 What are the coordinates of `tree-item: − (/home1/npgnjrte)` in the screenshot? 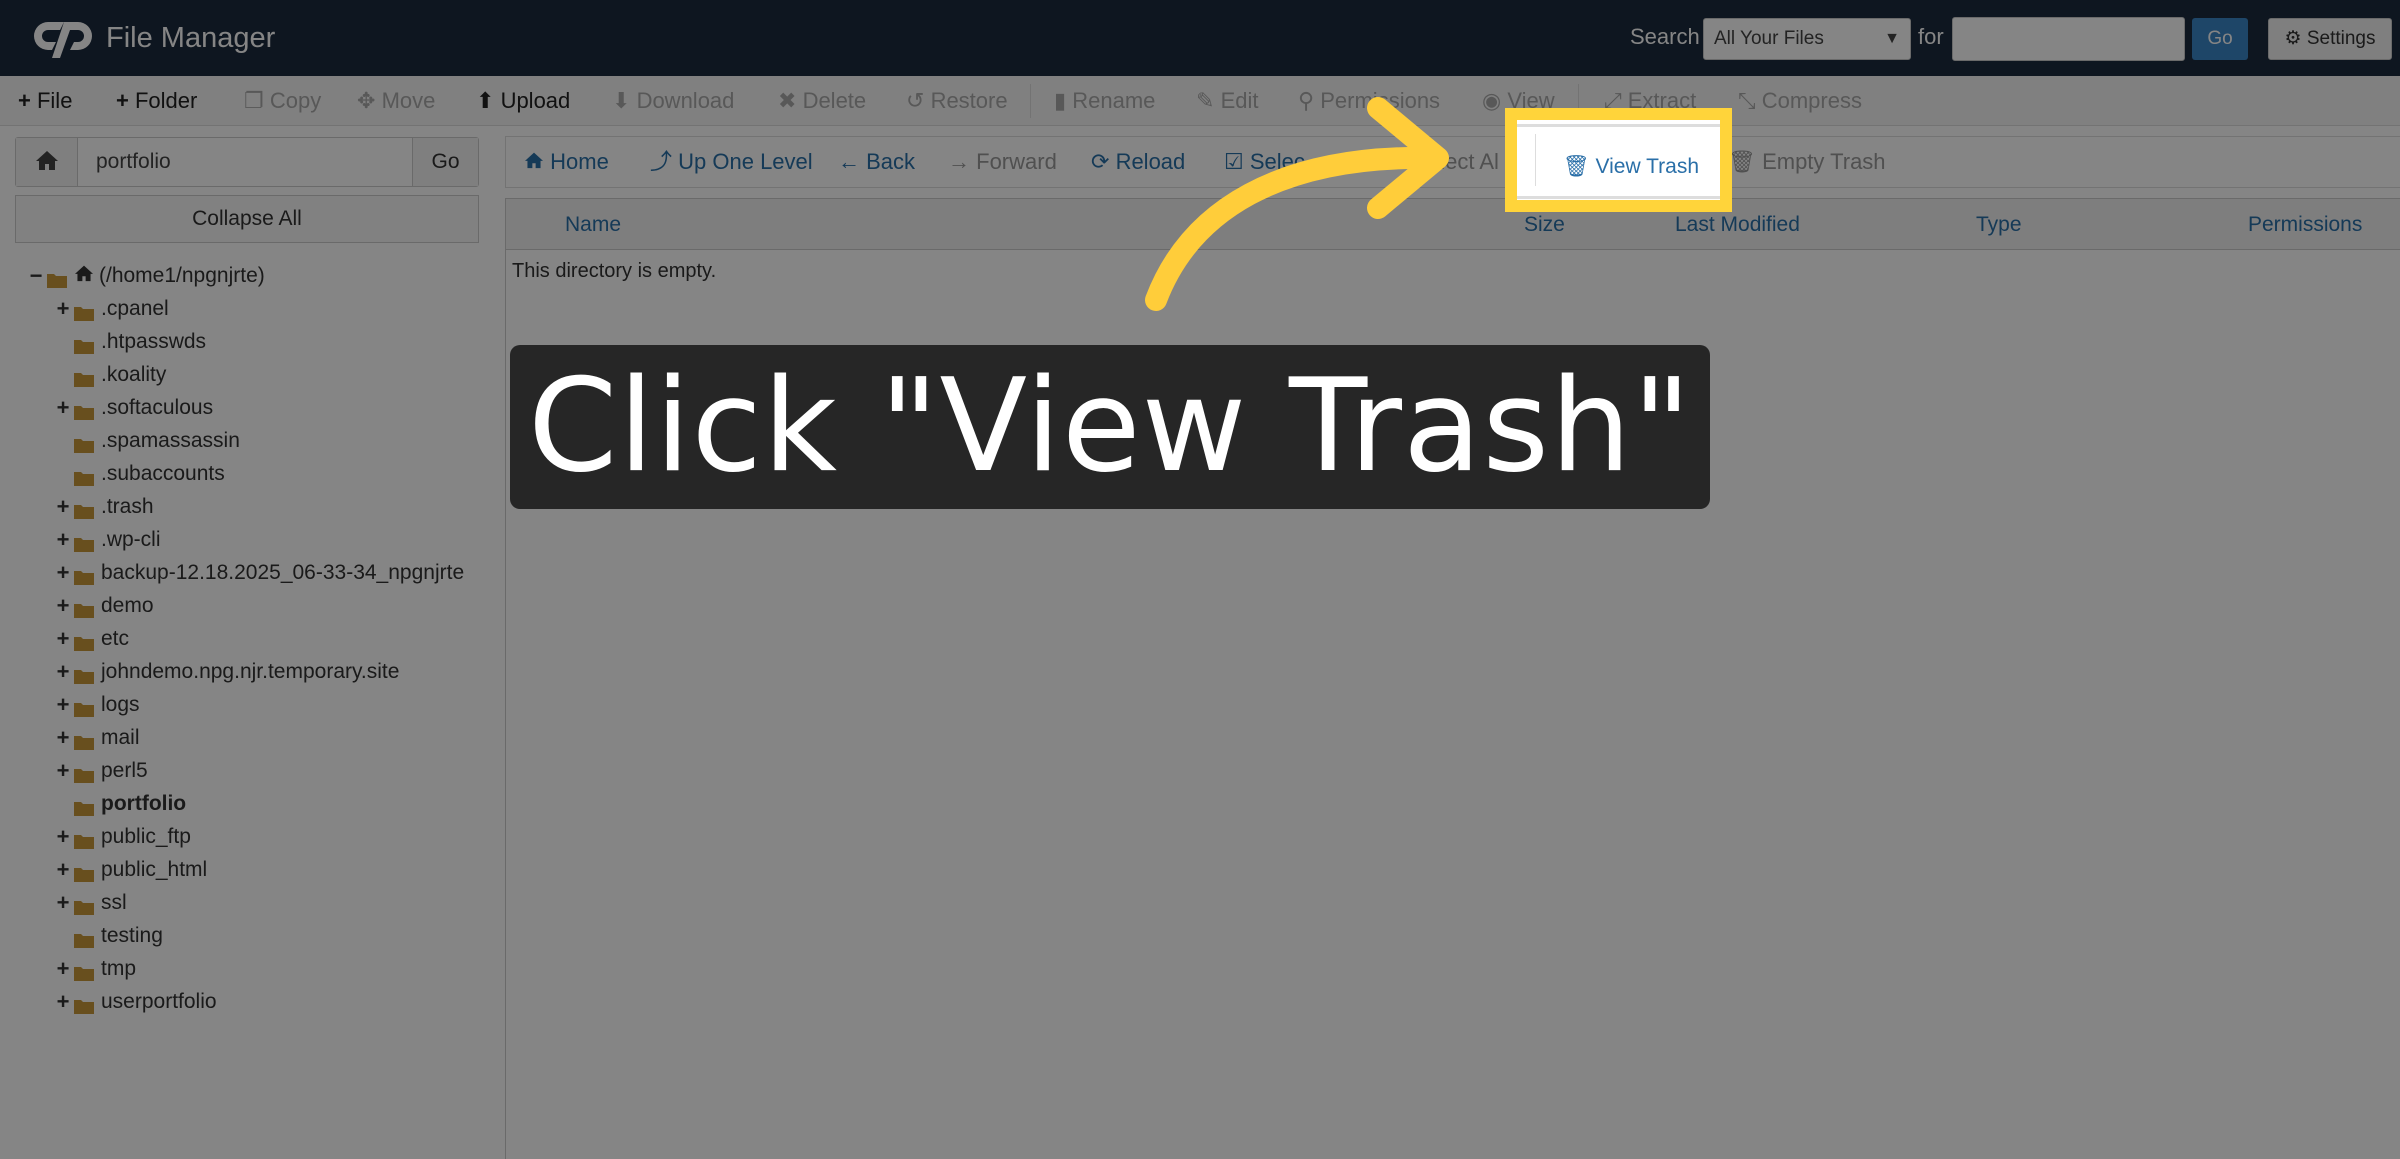 It's located at (145, 276).